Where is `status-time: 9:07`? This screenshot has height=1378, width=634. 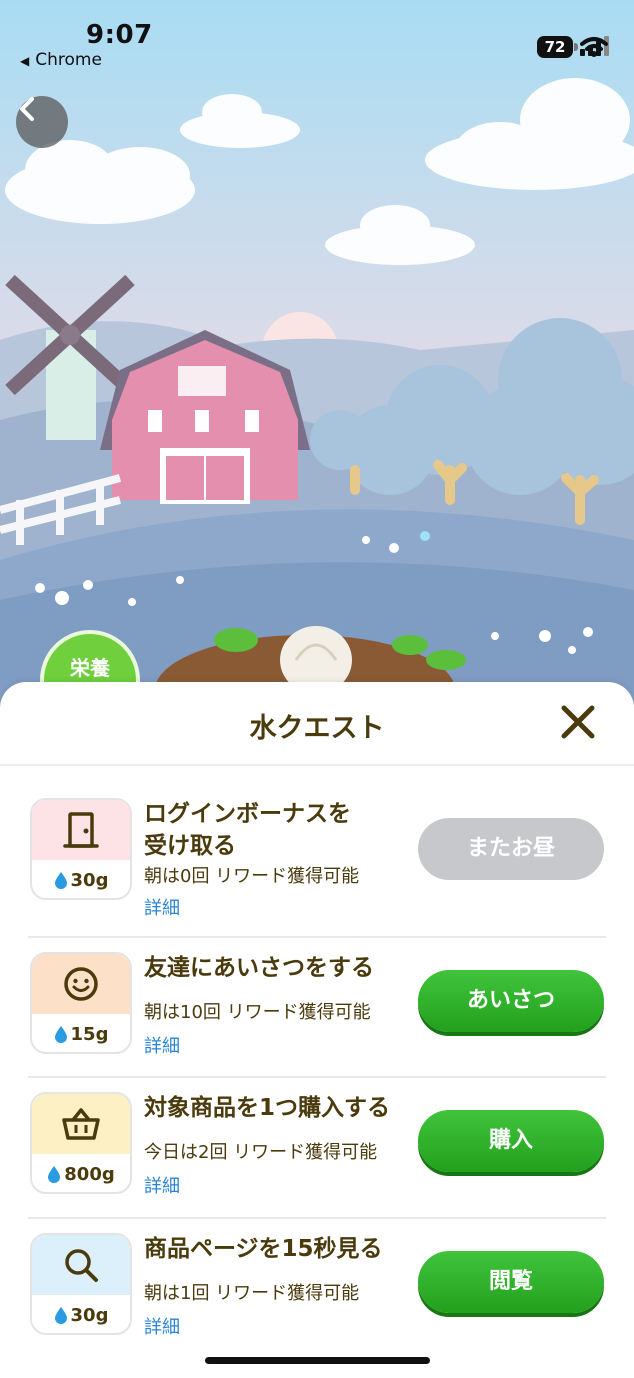
status-time: 9:07 is located at coordinates (119, 35).